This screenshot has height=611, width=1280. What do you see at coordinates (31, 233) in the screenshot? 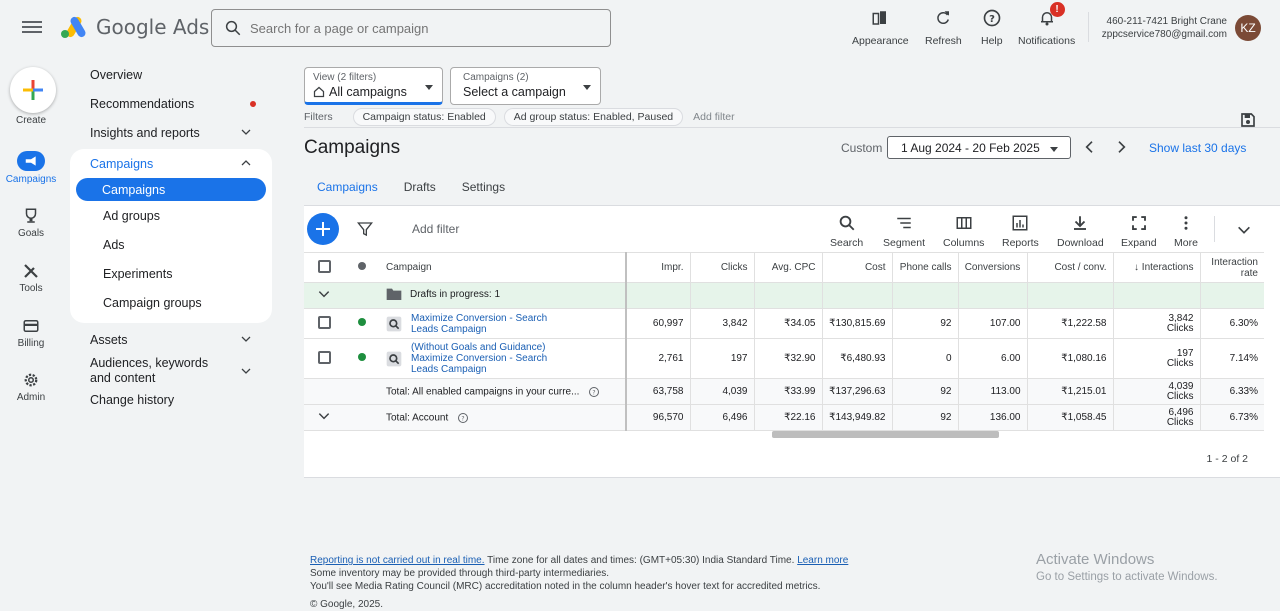
I see `rail-goals-label: Goals` at bounding box center [31, 233].